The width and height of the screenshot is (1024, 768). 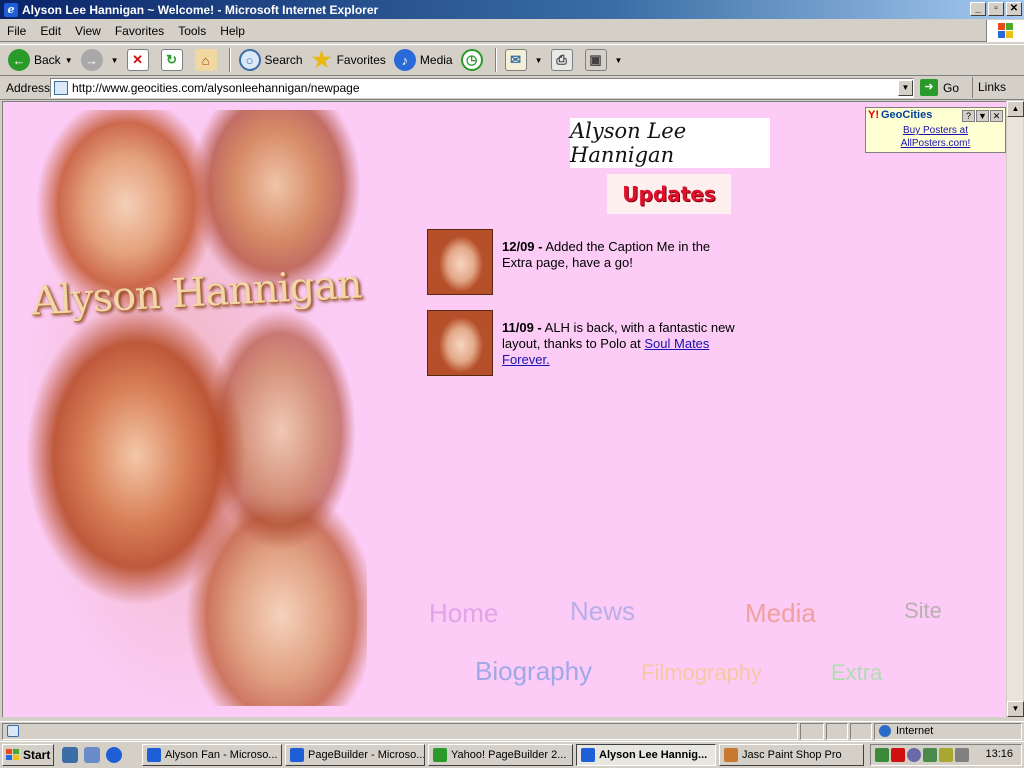 What do you see at coordinates (533, 671) in the screenshot?
I see `nav-biography-link: Biography` at bounding box center [533, 671].